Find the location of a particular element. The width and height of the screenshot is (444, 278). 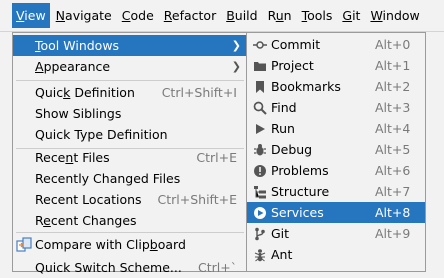

recent-files-label: Recent Files is located at coordinates (72, 157).